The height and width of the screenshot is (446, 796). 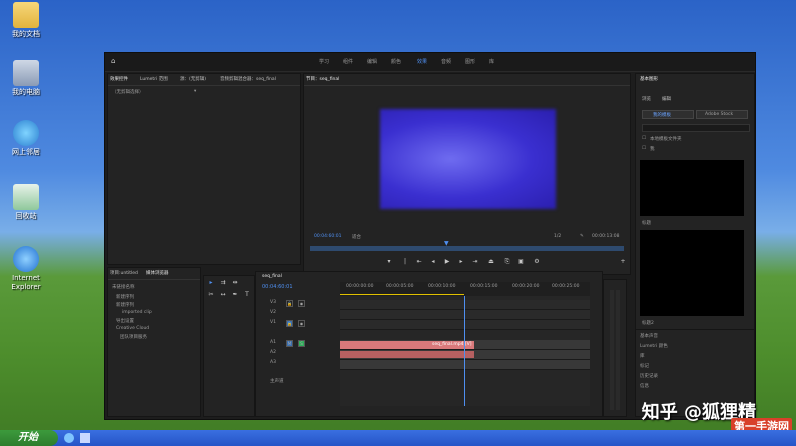 I want to click on quick-launch-ie-icon, so click(x=69, y=438).